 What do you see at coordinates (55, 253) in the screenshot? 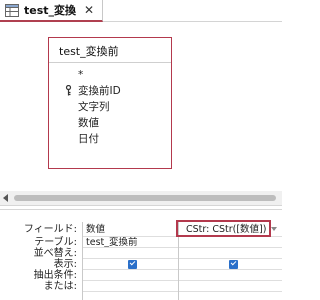
I see `row-label-sort: 並べ替え:` at bounding box center [55, 253].